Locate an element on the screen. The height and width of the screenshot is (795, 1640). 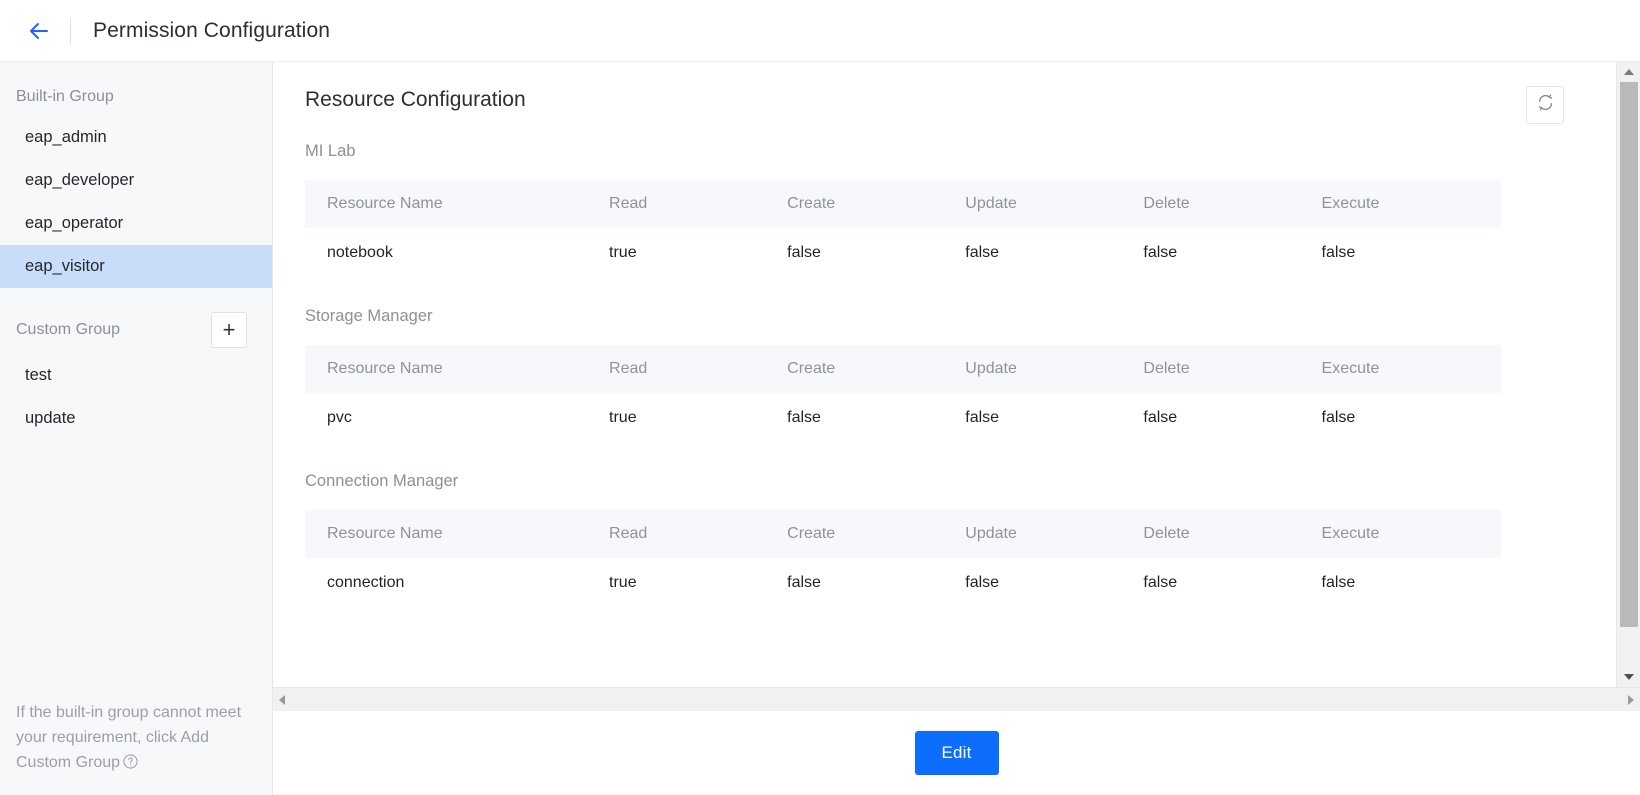
horizontal-scrollbar is located at coordinates (956, 699).